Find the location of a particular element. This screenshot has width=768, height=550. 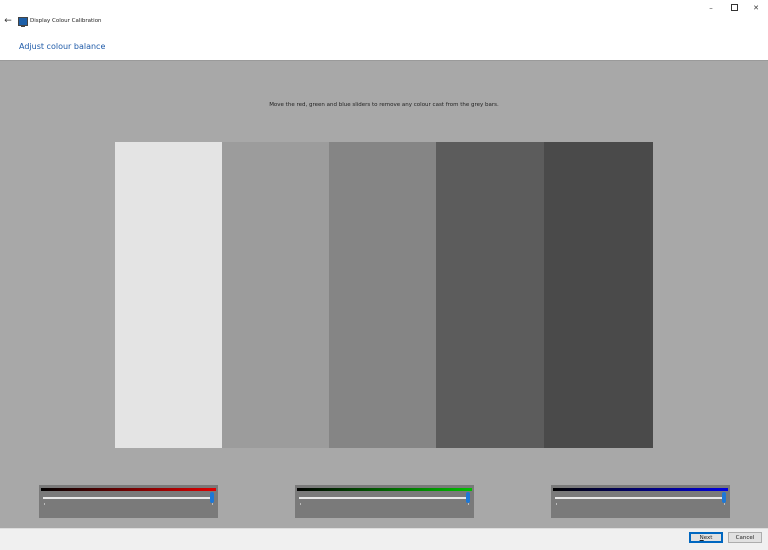

minimize-icon: – is located at coordinates (711, 8).